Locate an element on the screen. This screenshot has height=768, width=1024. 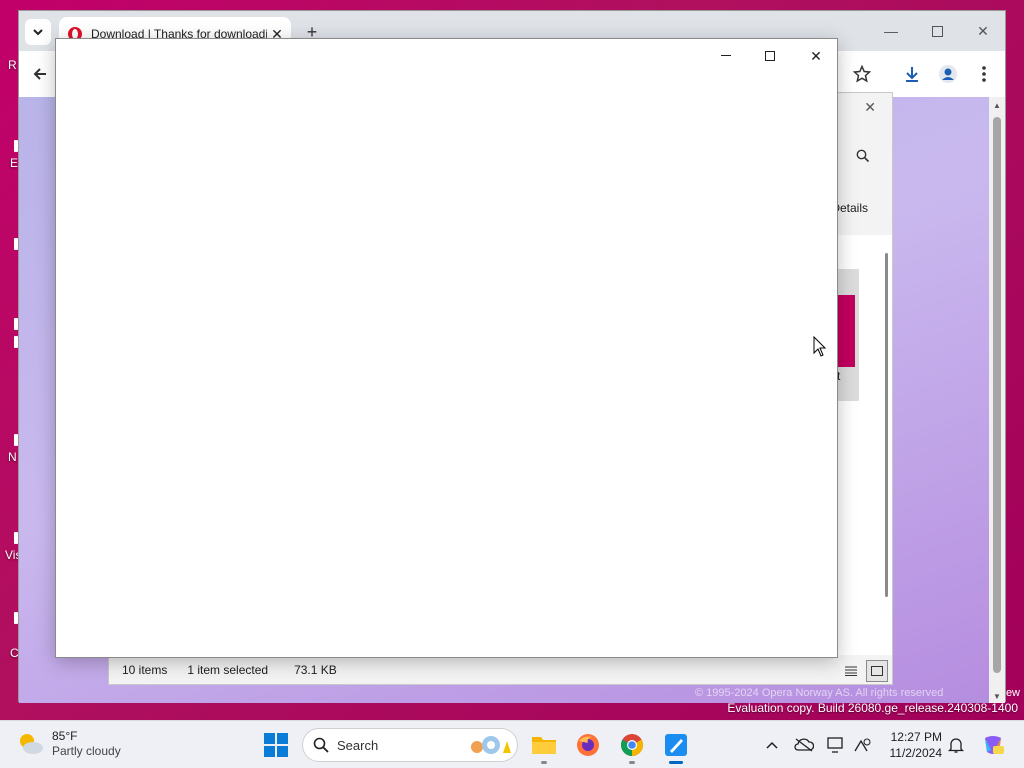
more-menu-icon is located at coordinates (984, 74).